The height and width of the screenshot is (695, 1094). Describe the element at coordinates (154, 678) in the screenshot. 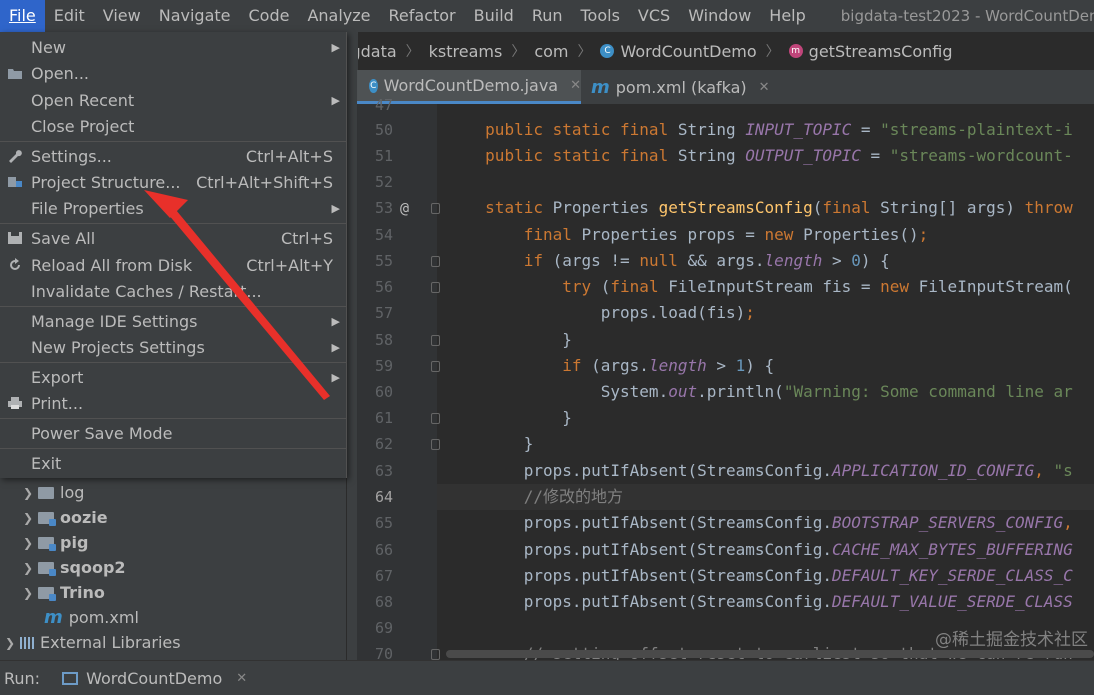

I see `run-tab-wordcountdemo: WordCountDemo ✕` at that location.